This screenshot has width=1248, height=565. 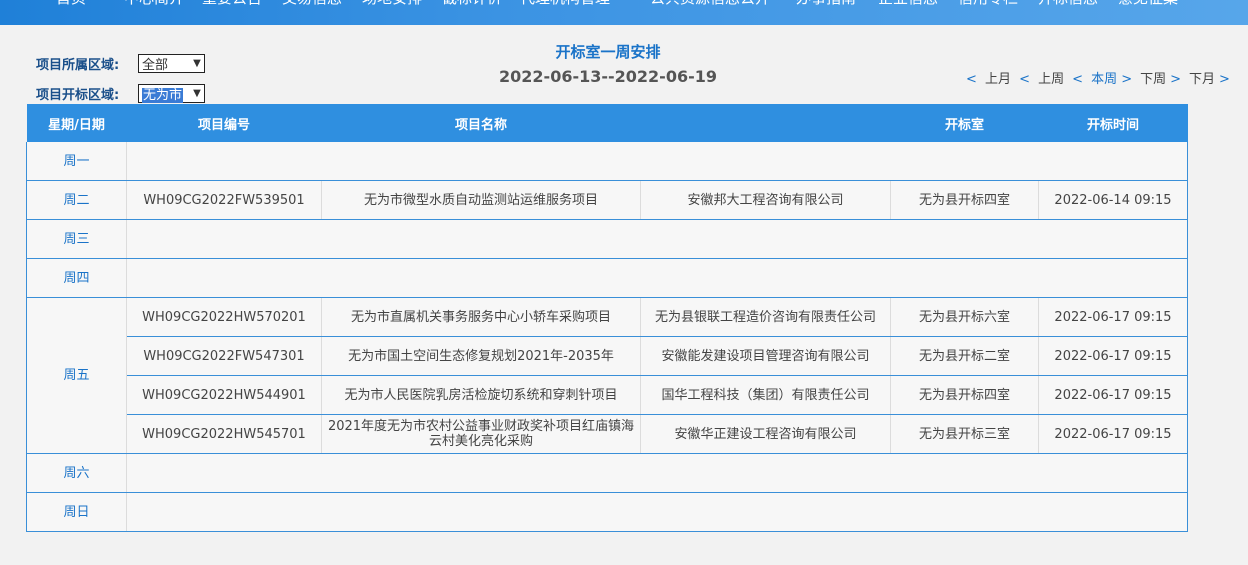 I want to click on nav-item: 信用专栏, so click(x=988, y=4).